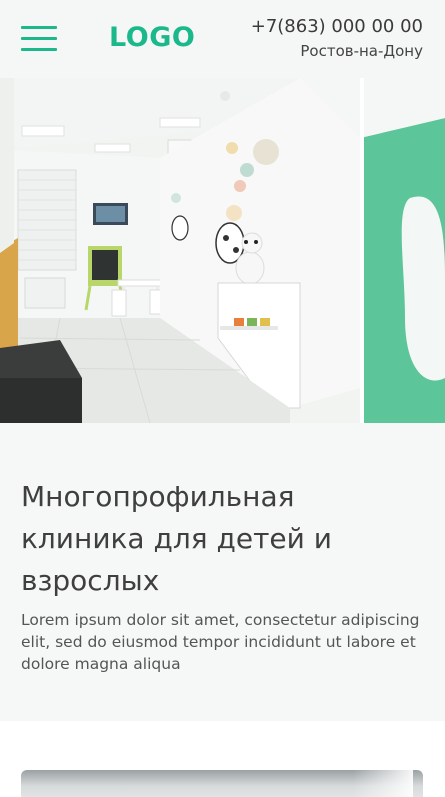  What do you see at coordinates (222, 783) in the screenshot?
I see `next-card-image` at bounding box center [222, 783].